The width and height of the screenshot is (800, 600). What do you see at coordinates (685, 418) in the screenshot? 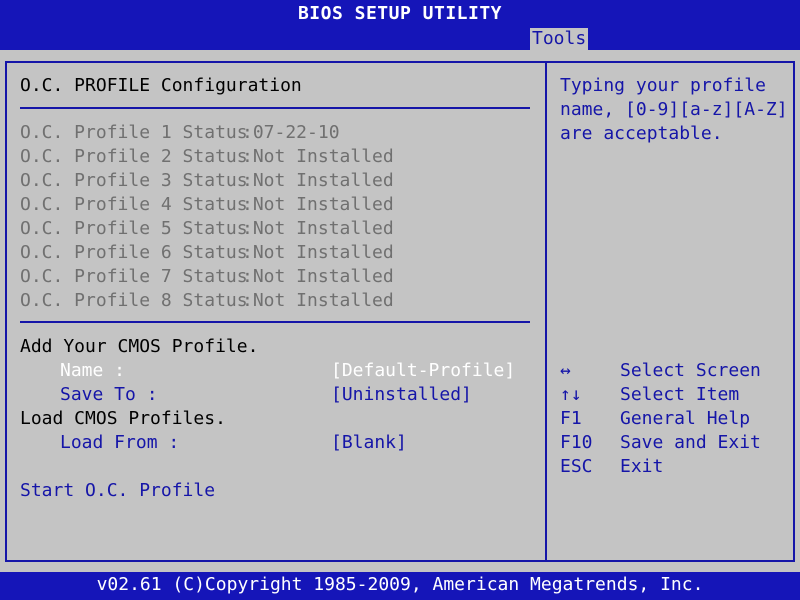
I see `key-desc: General Help` at bounding box center [685, 418].